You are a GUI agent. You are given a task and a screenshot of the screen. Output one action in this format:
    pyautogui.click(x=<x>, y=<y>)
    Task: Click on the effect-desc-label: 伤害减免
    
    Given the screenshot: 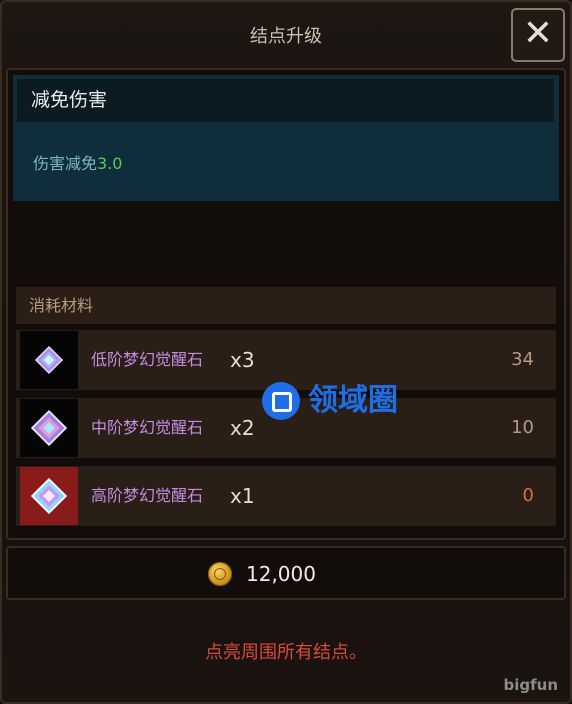 What is the action you would take?
    pyautogui.click(x=65, y=163)
    